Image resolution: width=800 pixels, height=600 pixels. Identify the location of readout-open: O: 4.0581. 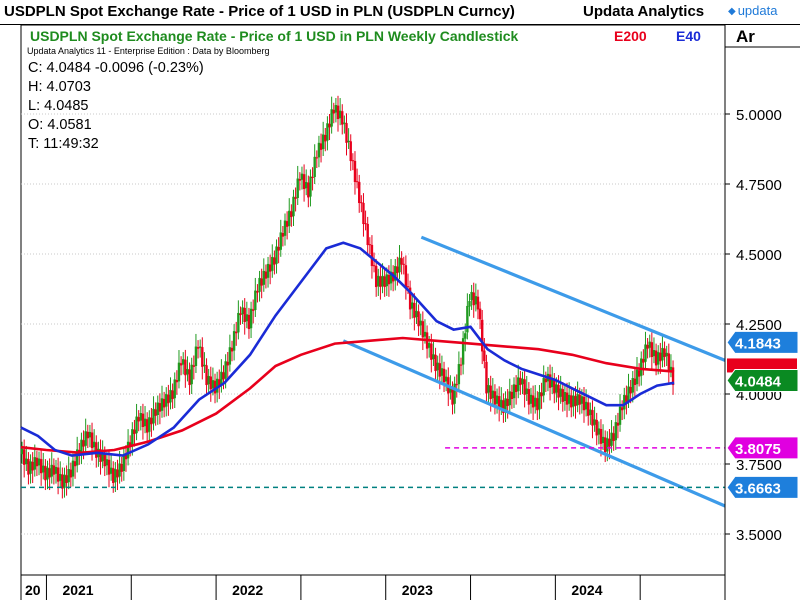
(60, 125).